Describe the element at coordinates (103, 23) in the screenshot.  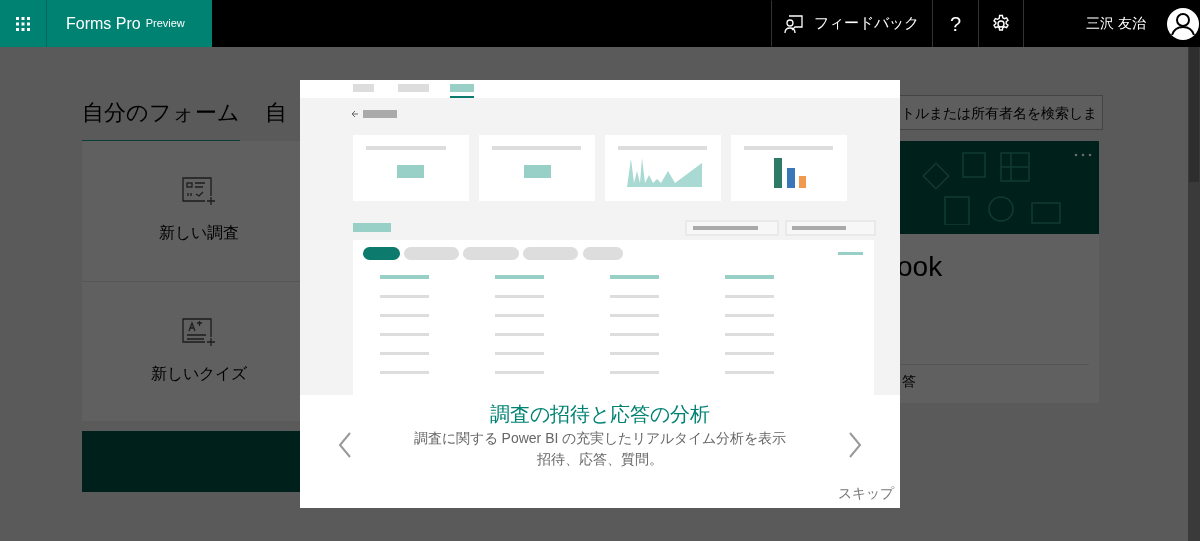
I see `app-title: Forms Pro` at that location.